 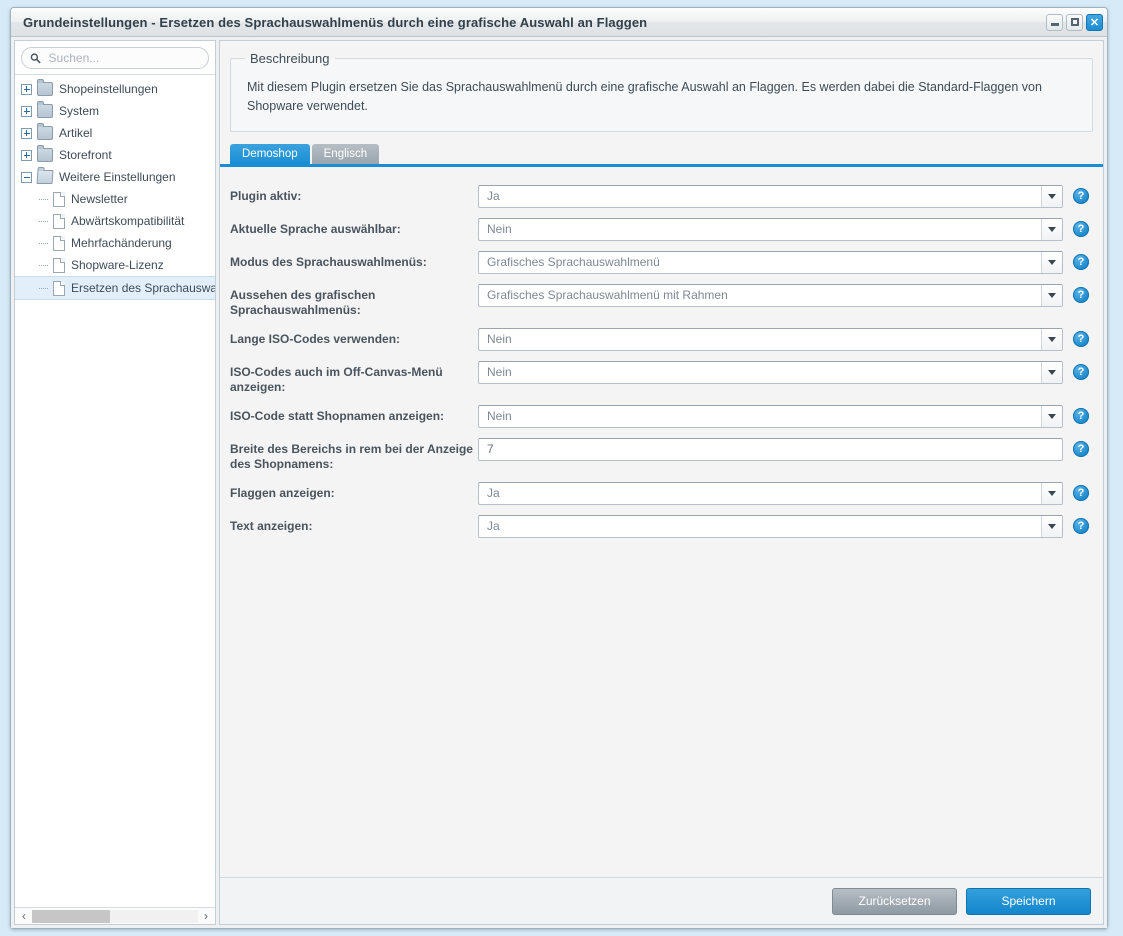 I want to click on reset-button: Zurücksetzen, so click(x=894, y=901).